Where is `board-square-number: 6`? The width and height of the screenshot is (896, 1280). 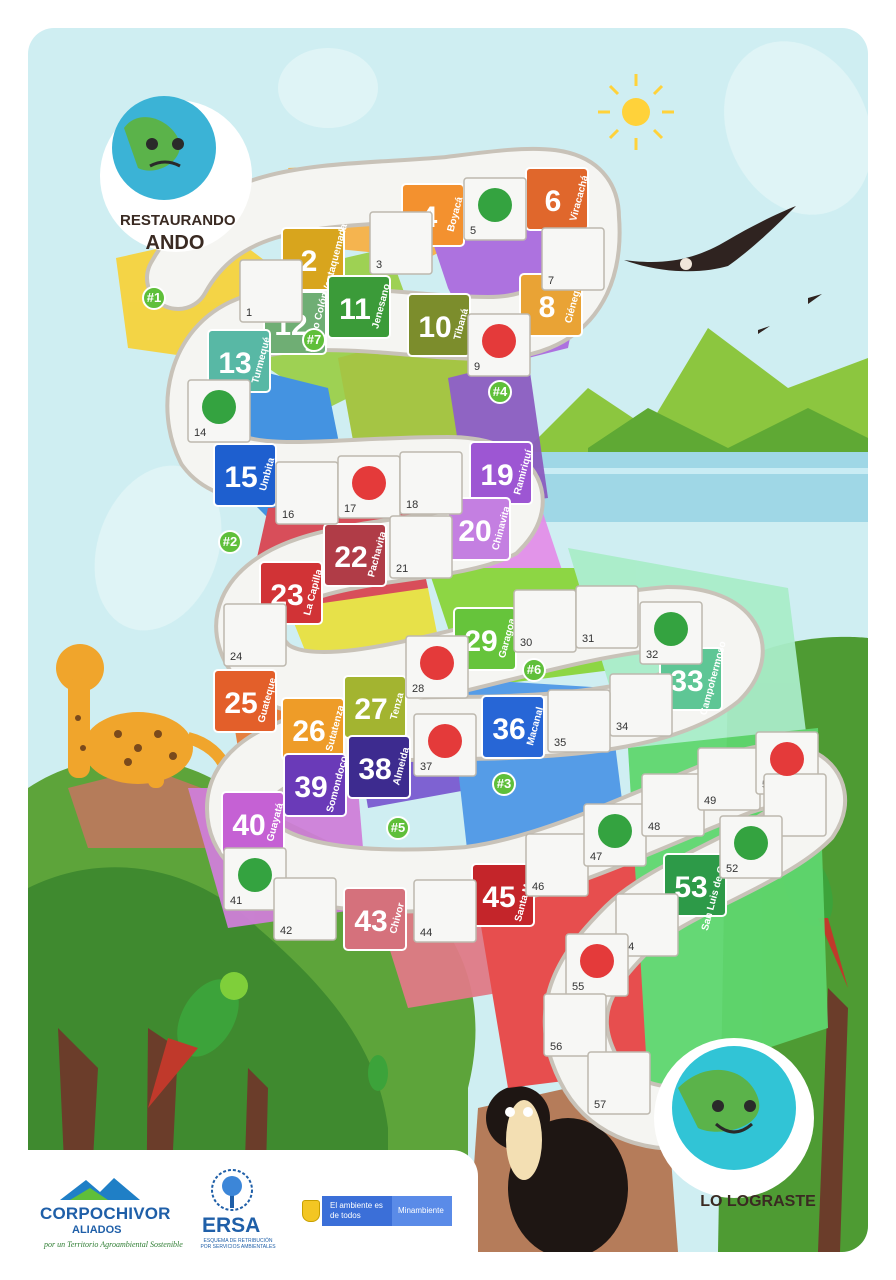 board-square-number: 6 is located at coordinates (553, 201).